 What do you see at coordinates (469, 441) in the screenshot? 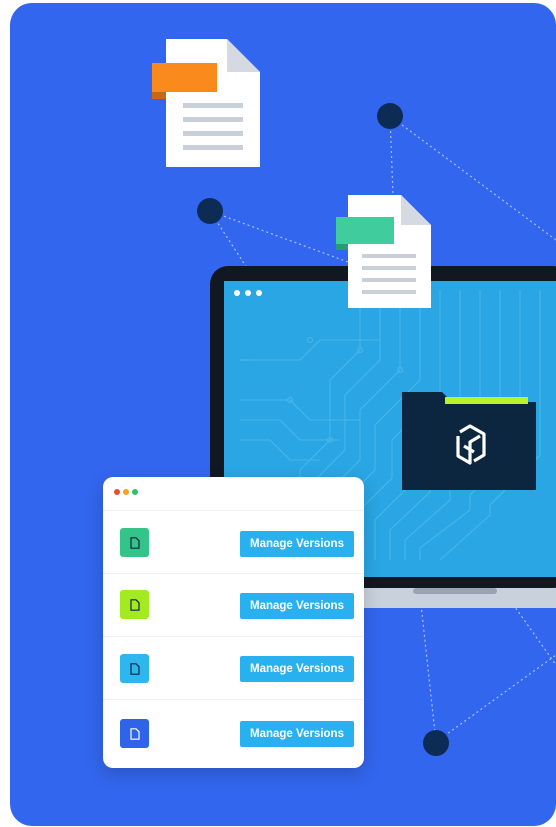
I see `folder-icon` at bounding box center [469, 441].